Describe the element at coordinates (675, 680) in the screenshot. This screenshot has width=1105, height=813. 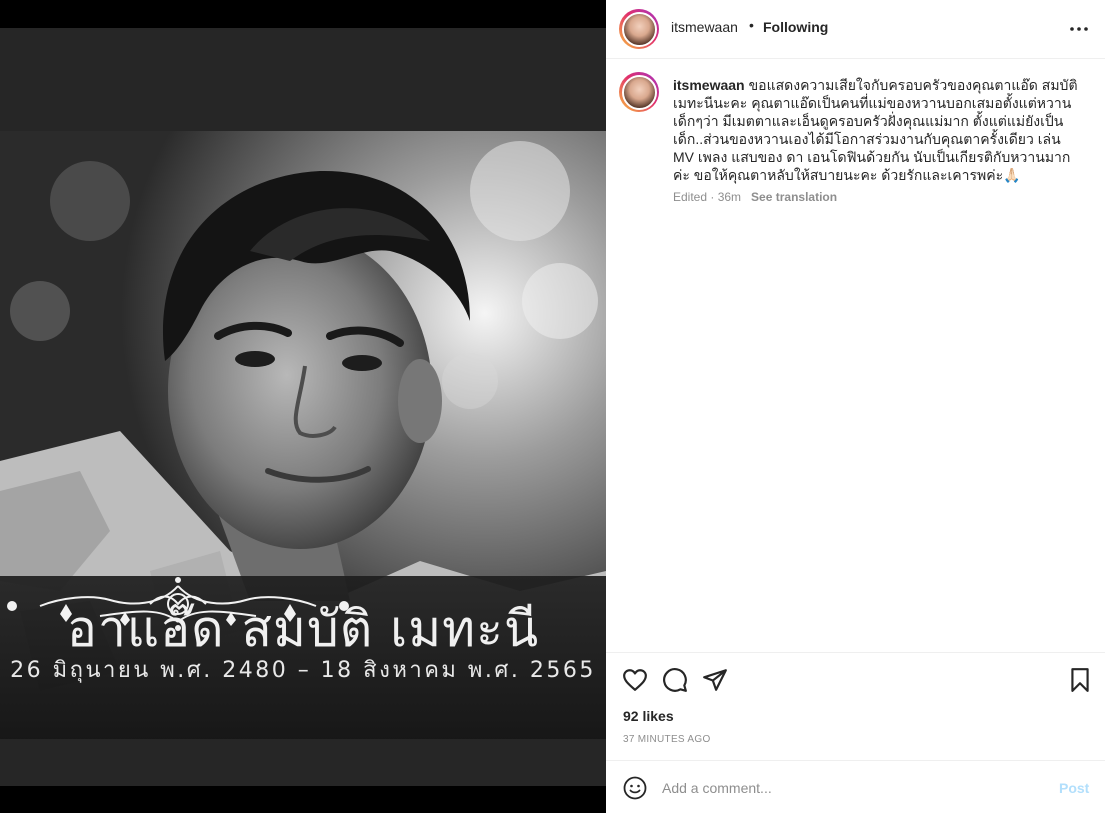
I see `comment-icon` at that location.